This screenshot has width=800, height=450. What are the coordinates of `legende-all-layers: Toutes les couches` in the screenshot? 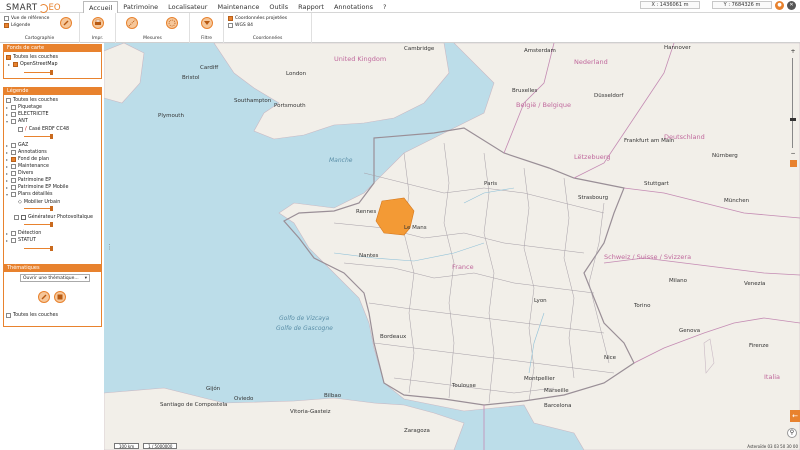 It's located at (32, 100).